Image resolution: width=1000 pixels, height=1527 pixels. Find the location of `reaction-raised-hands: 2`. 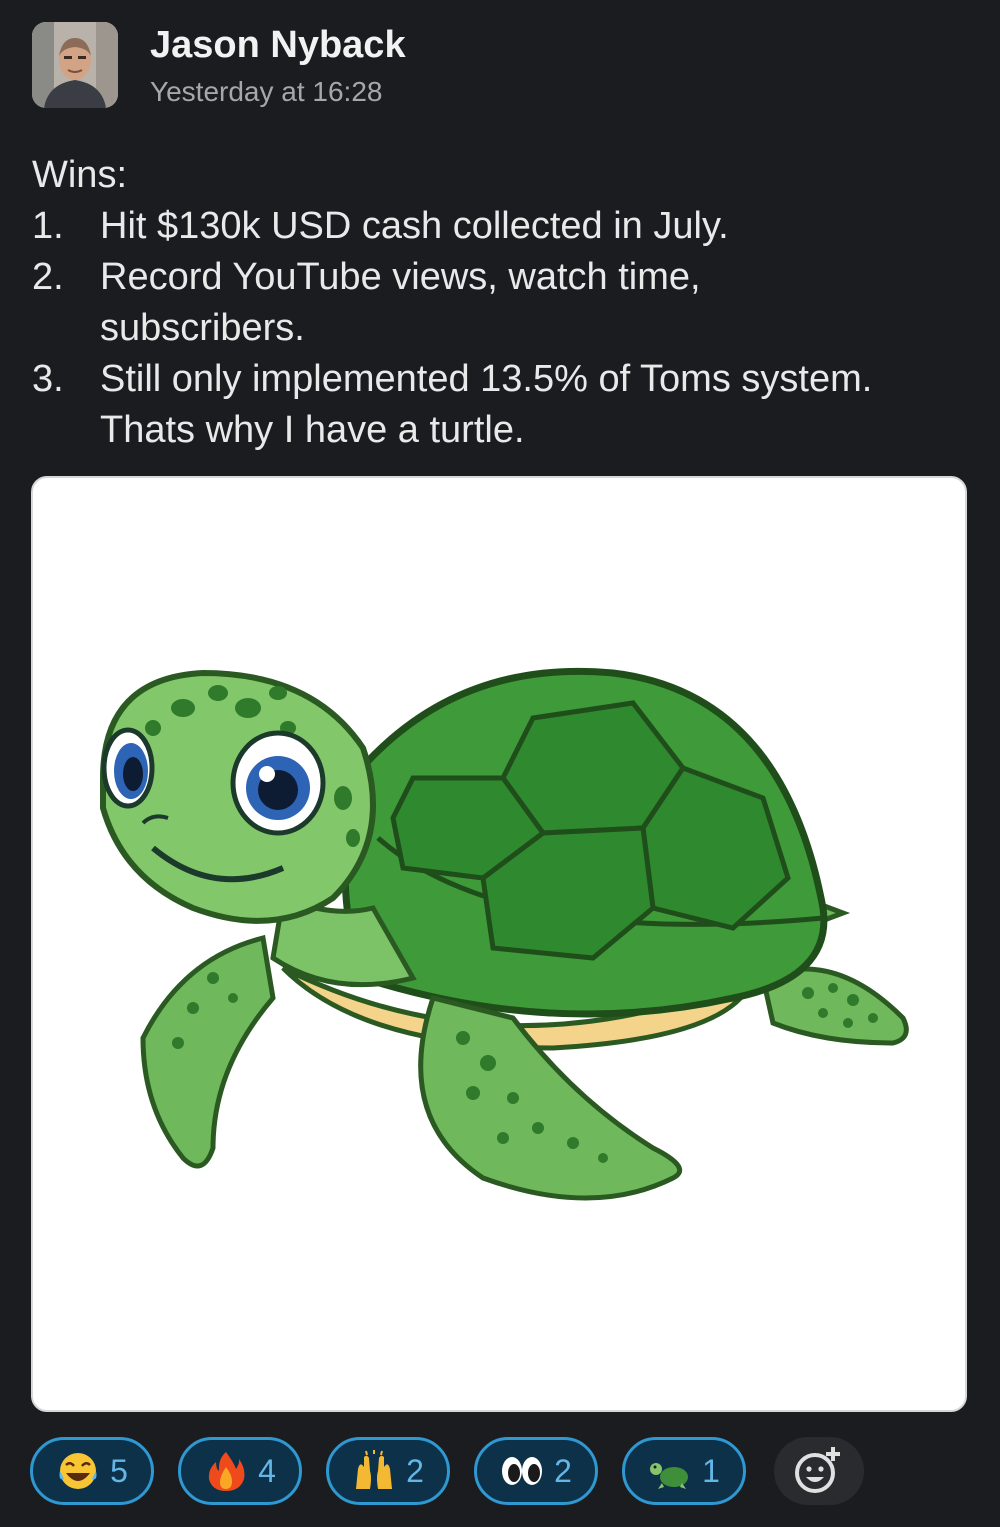

reaction-raised-hands: 2 is located at coordinates (388, 1471).